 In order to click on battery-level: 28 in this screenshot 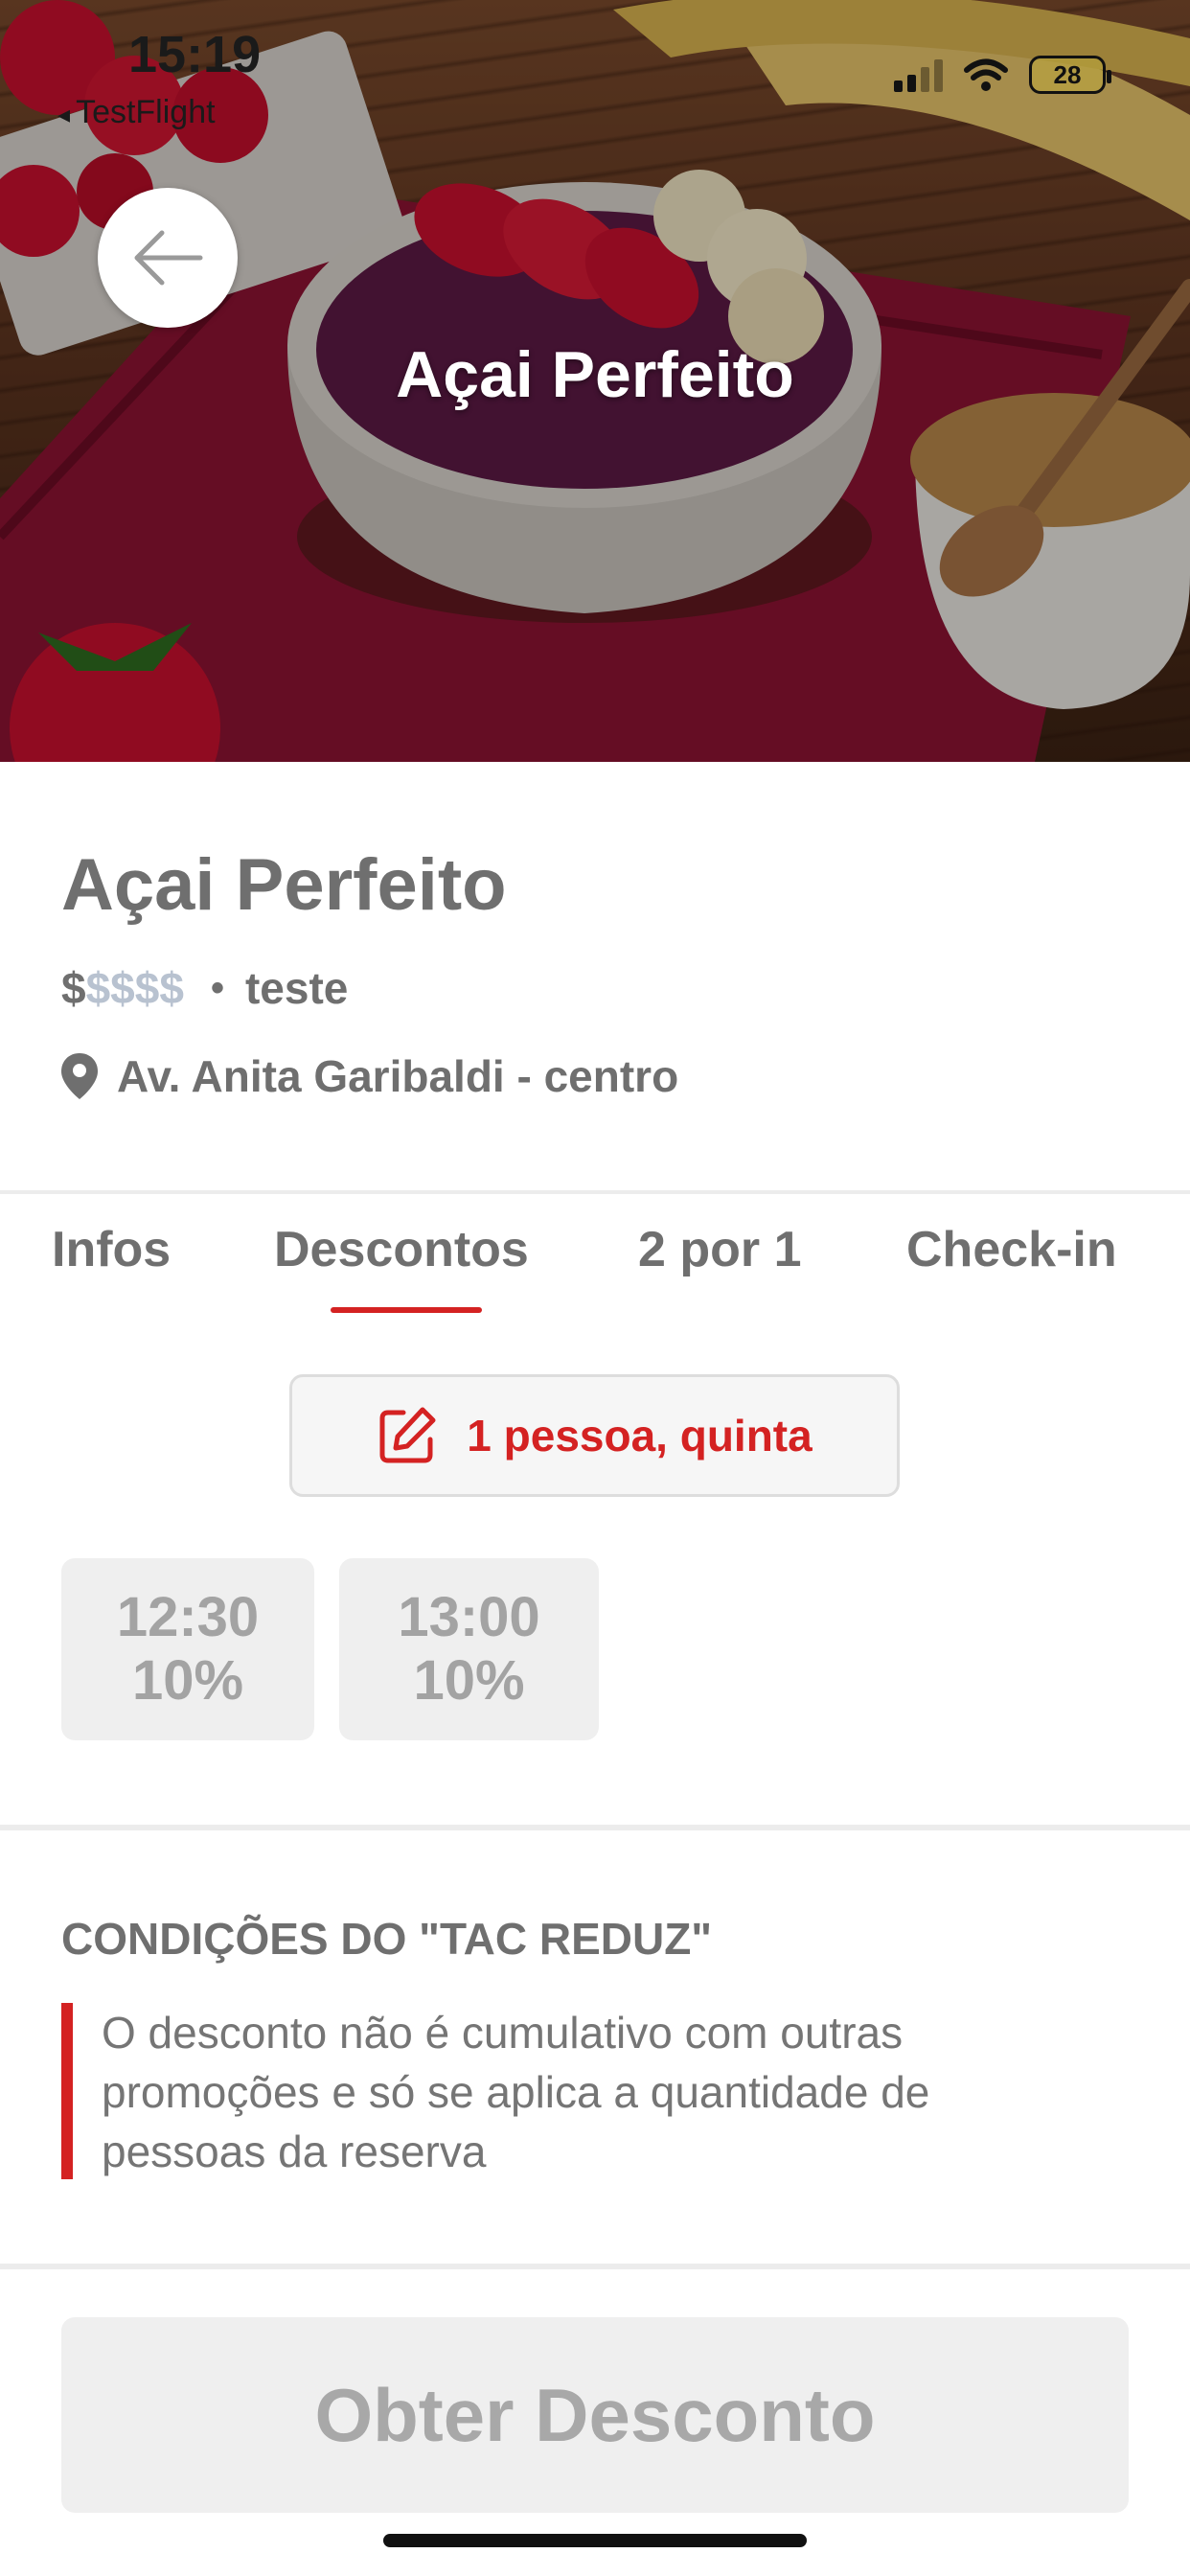, I will do `click(1068, 74)`.